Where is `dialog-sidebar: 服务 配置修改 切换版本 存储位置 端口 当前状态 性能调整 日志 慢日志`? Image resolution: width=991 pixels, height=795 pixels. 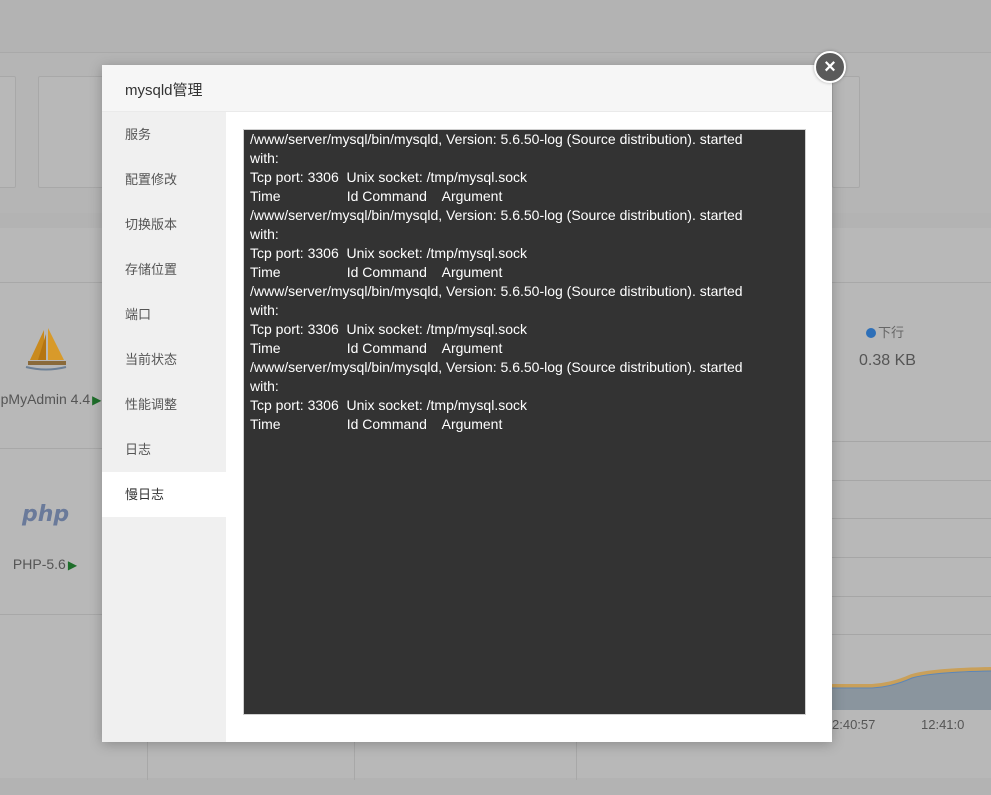 dialog-sidebar: 服务 配置修改 切换版本 存储位置 端口 当前状态 性能调整 日志 慢日志 is located at coordinates (164, 427).